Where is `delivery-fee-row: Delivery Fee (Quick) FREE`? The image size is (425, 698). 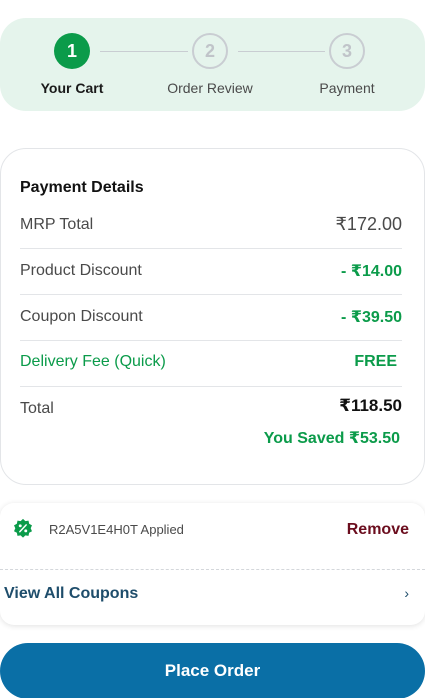
delivery-fee-row: Delivery Fee (Quick) FREE is located at coordinates (211, 362).